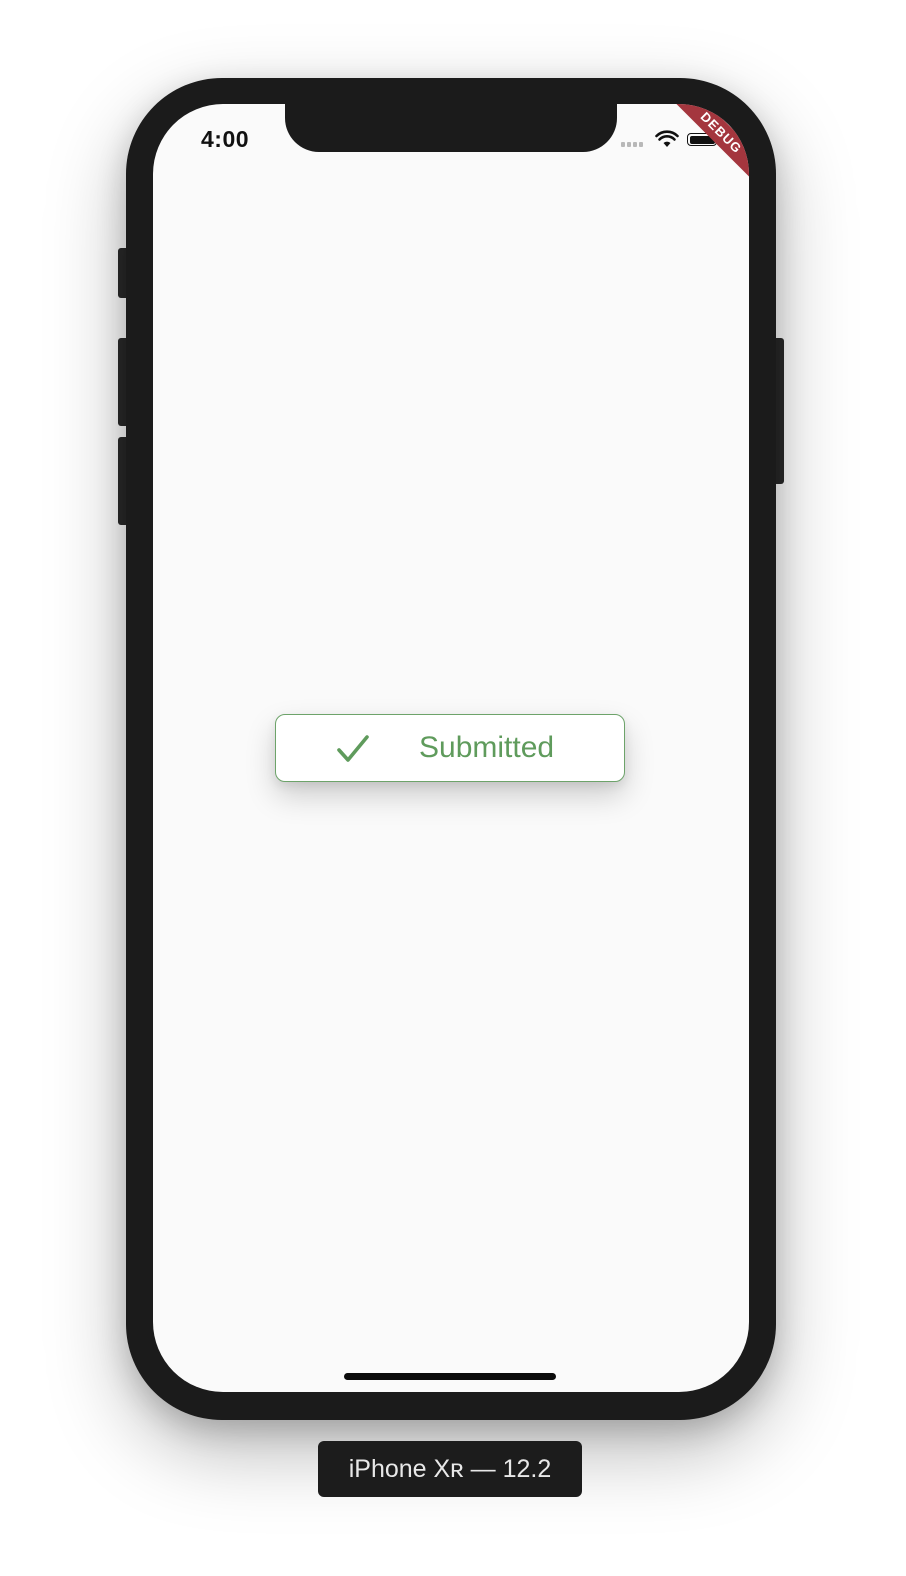 This screenshot has height=1576, width=906. I want to click on wifi-icon, so click(667, 138).